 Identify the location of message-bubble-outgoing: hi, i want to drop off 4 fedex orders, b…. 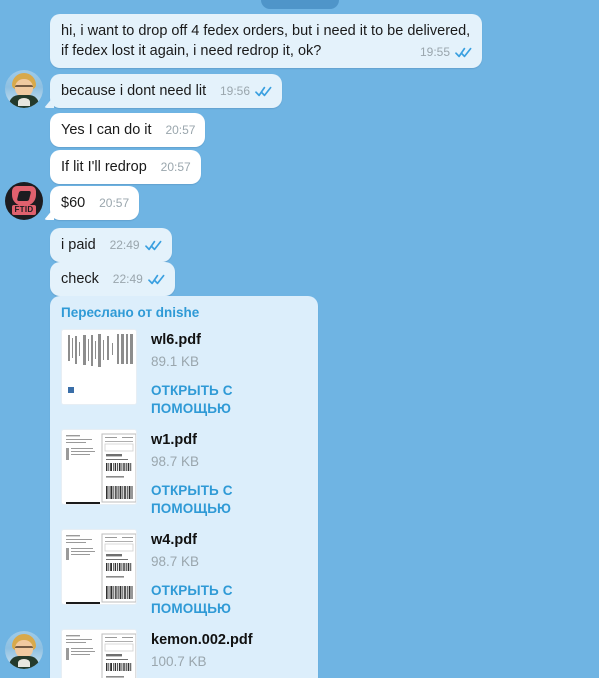
(266, 41).